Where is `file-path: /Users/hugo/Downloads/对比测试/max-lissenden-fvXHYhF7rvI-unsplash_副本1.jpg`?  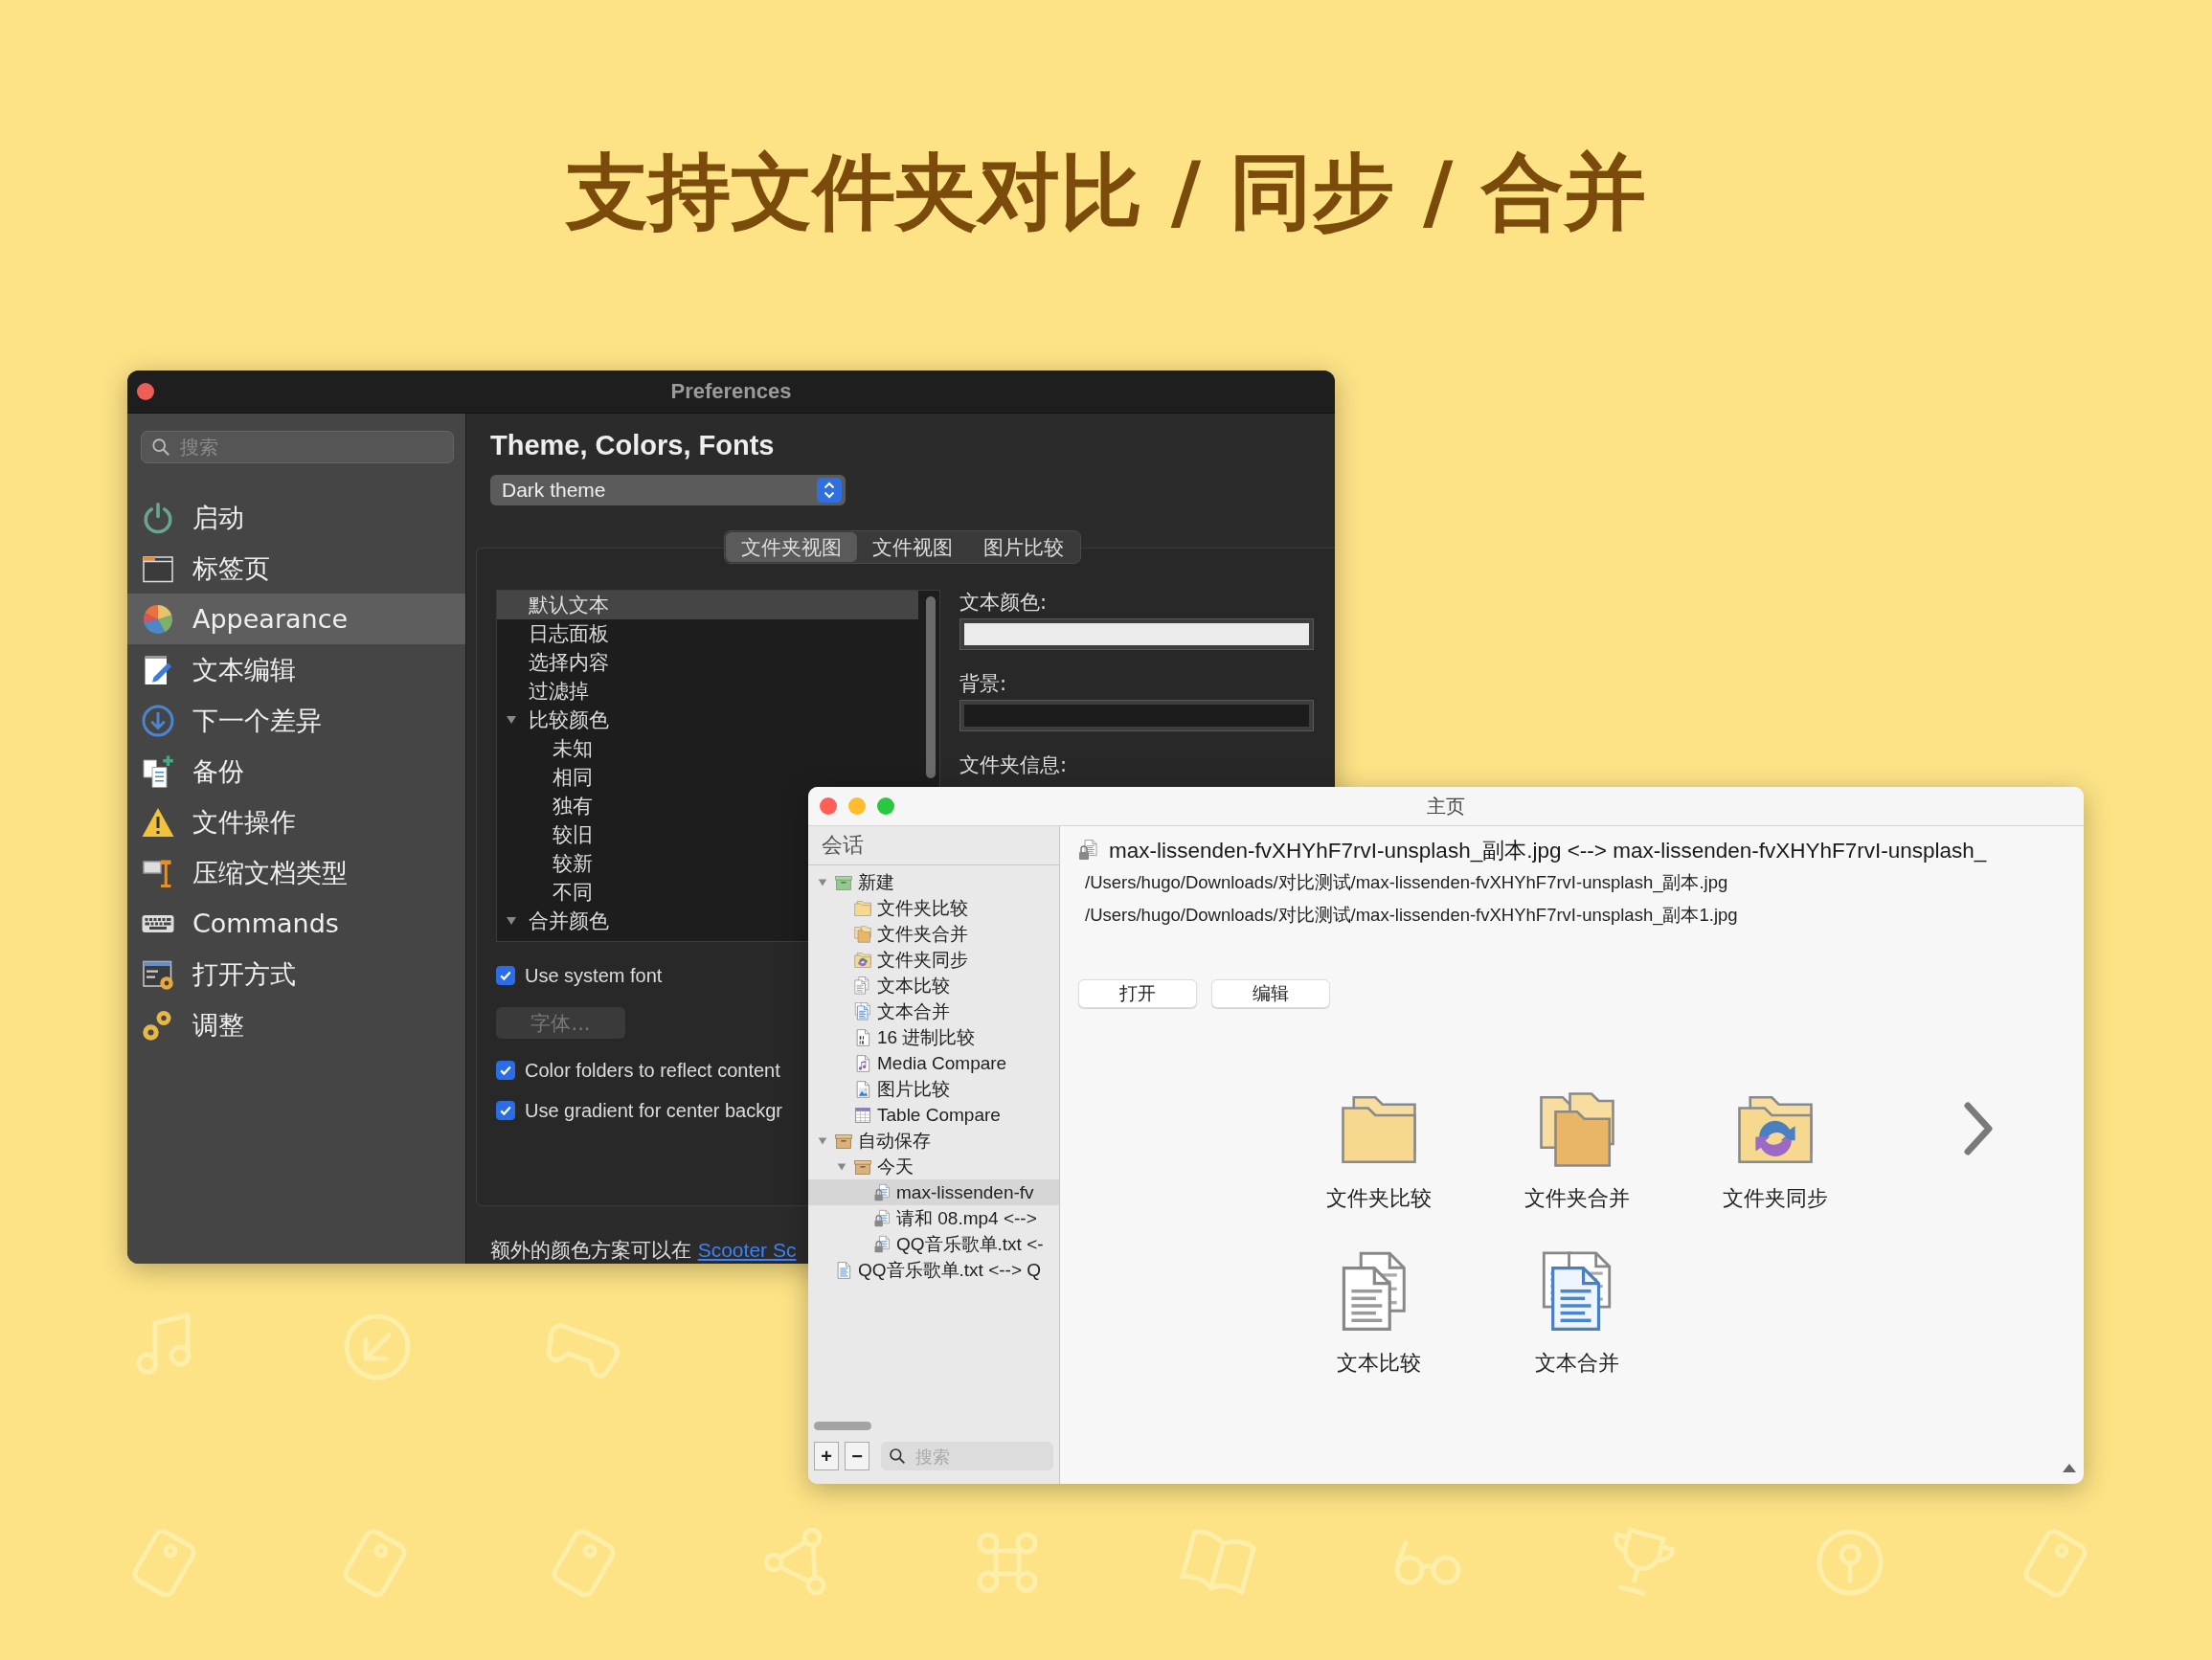 file-path: /Users/hugo/Downloads/对比测试/max-lissenden-fvXHYhF7rvI-unsplash_副本1.jpg is located at coordinates (1411, 916).